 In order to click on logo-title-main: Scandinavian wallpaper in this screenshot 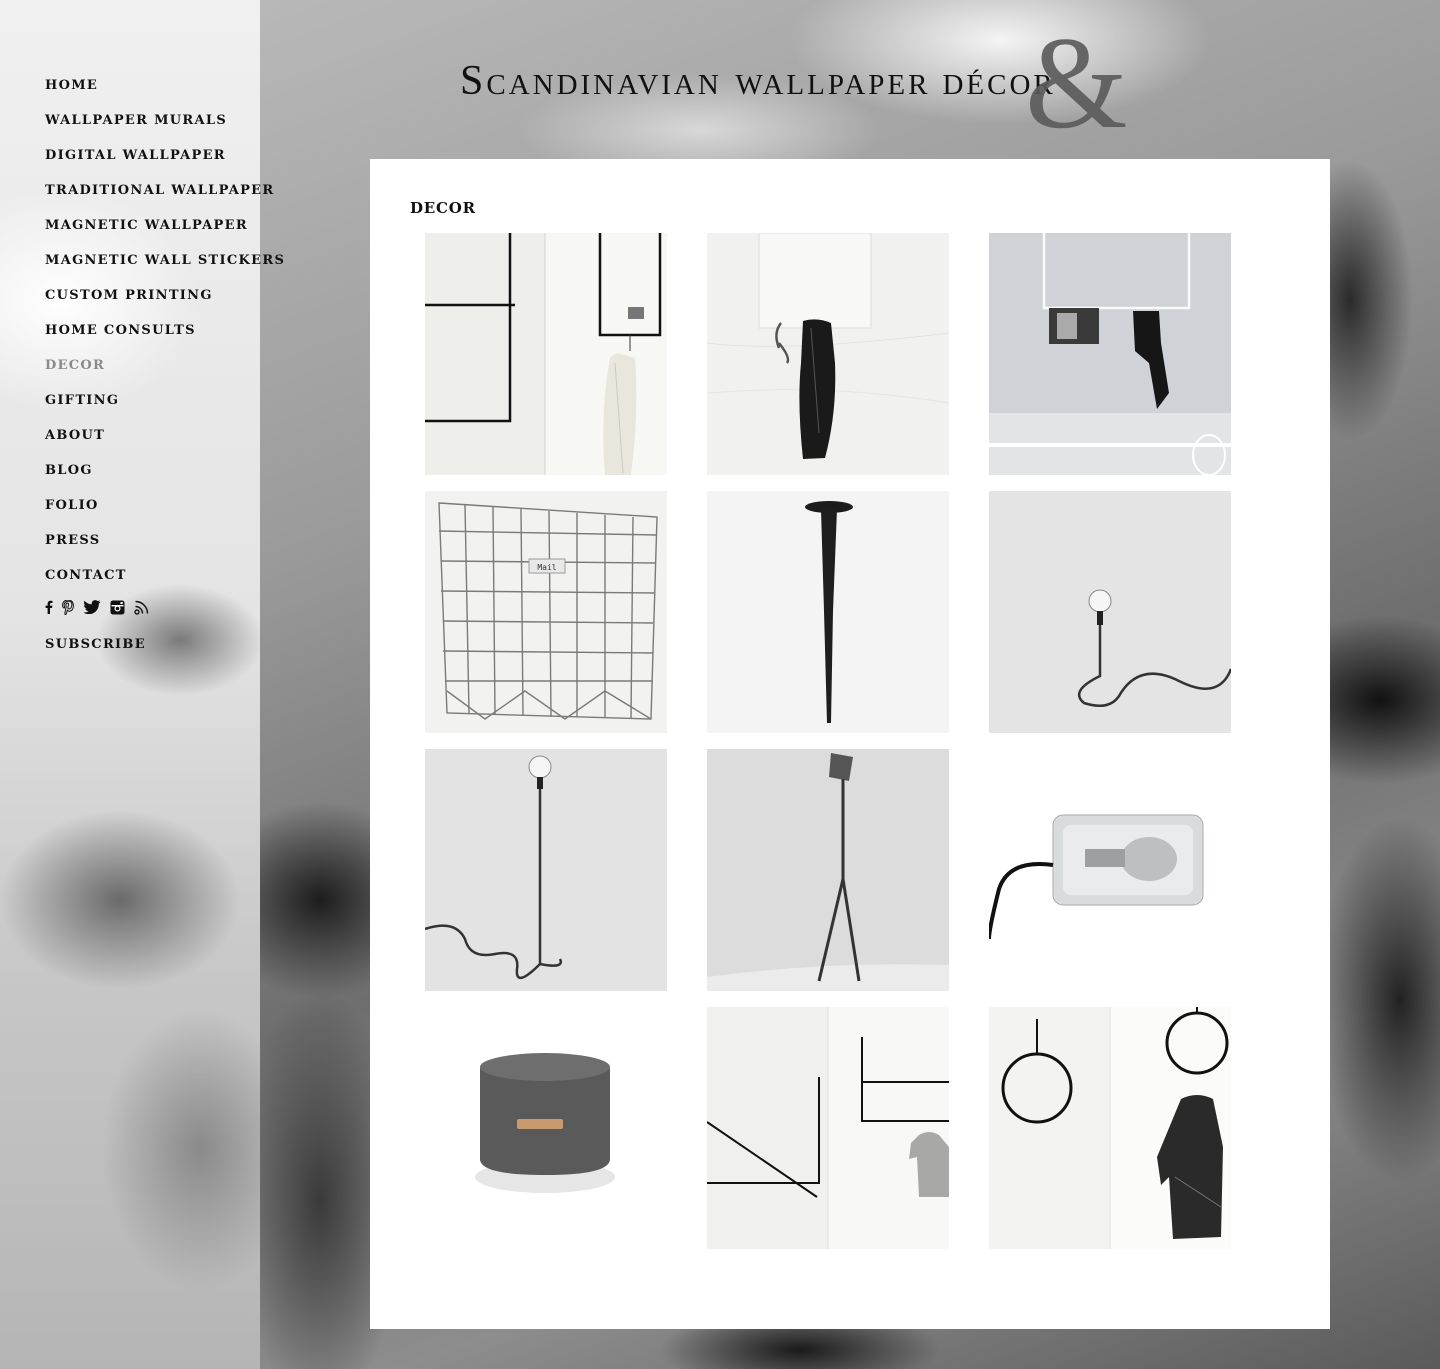, I will do `click(695, 81)`.